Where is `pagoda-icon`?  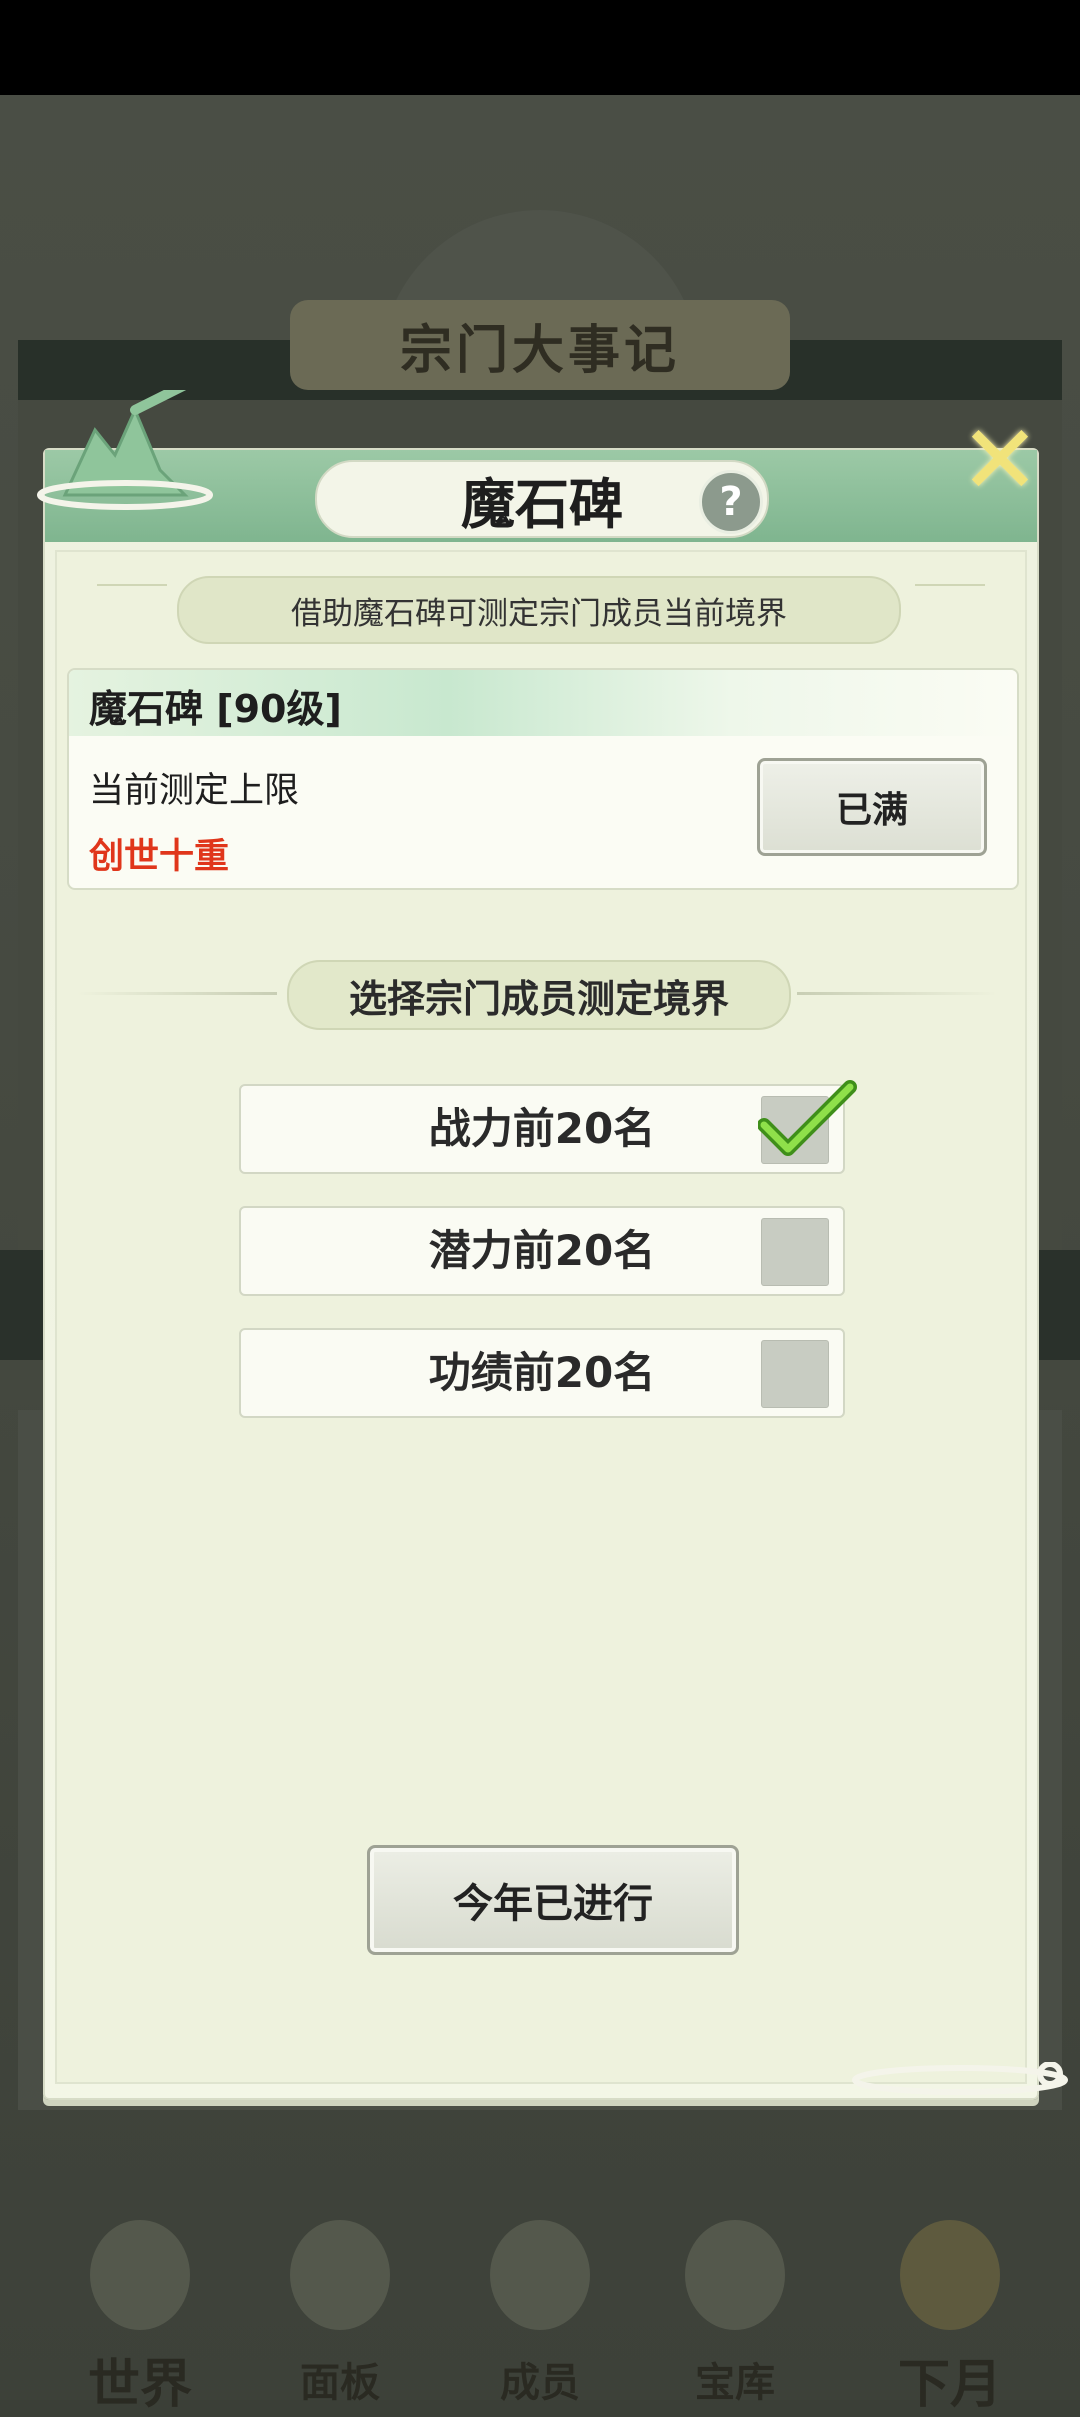 pagoda-icon is located at coordinates (140, 2275).